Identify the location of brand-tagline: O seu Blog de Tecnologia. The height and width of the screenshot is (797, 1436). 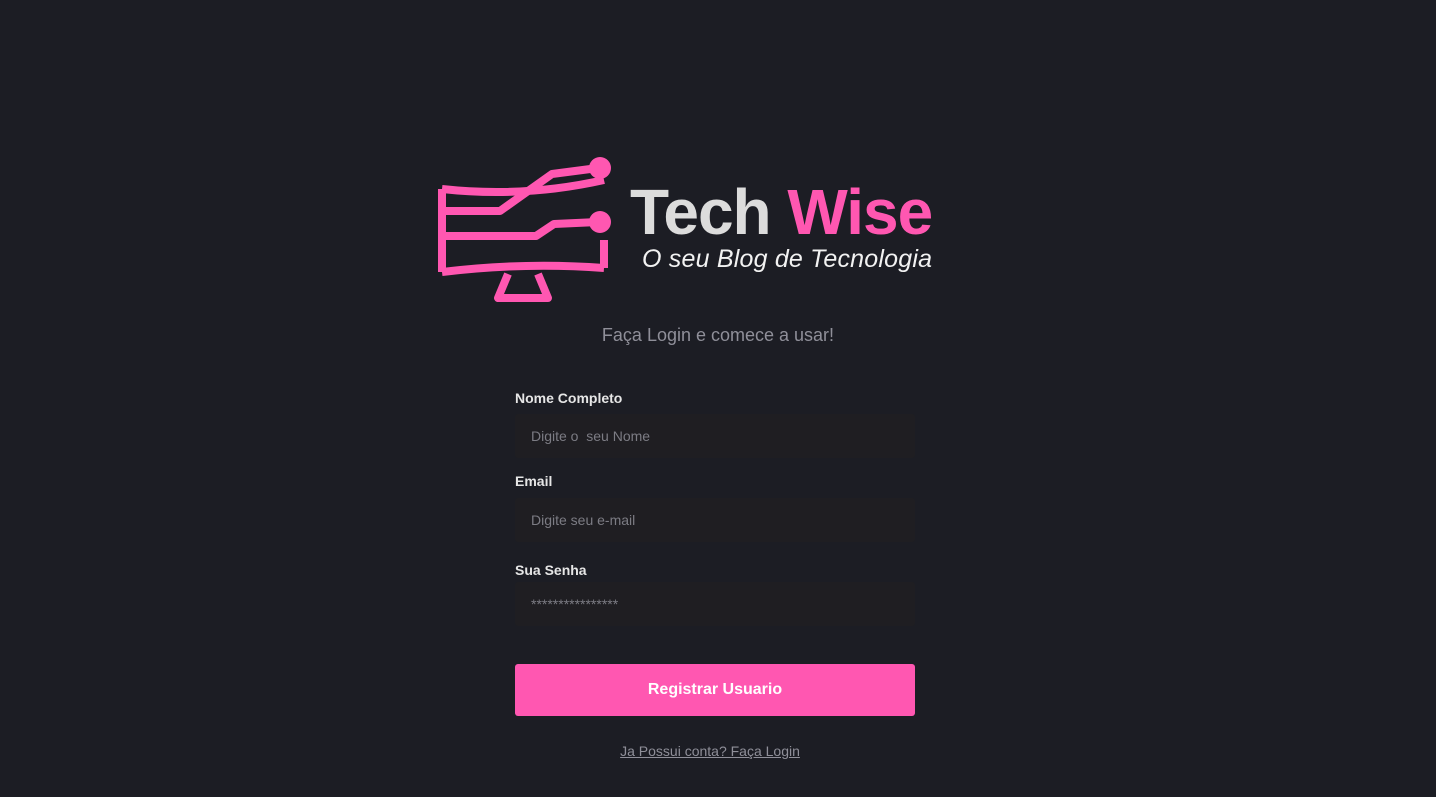
(787, 259).